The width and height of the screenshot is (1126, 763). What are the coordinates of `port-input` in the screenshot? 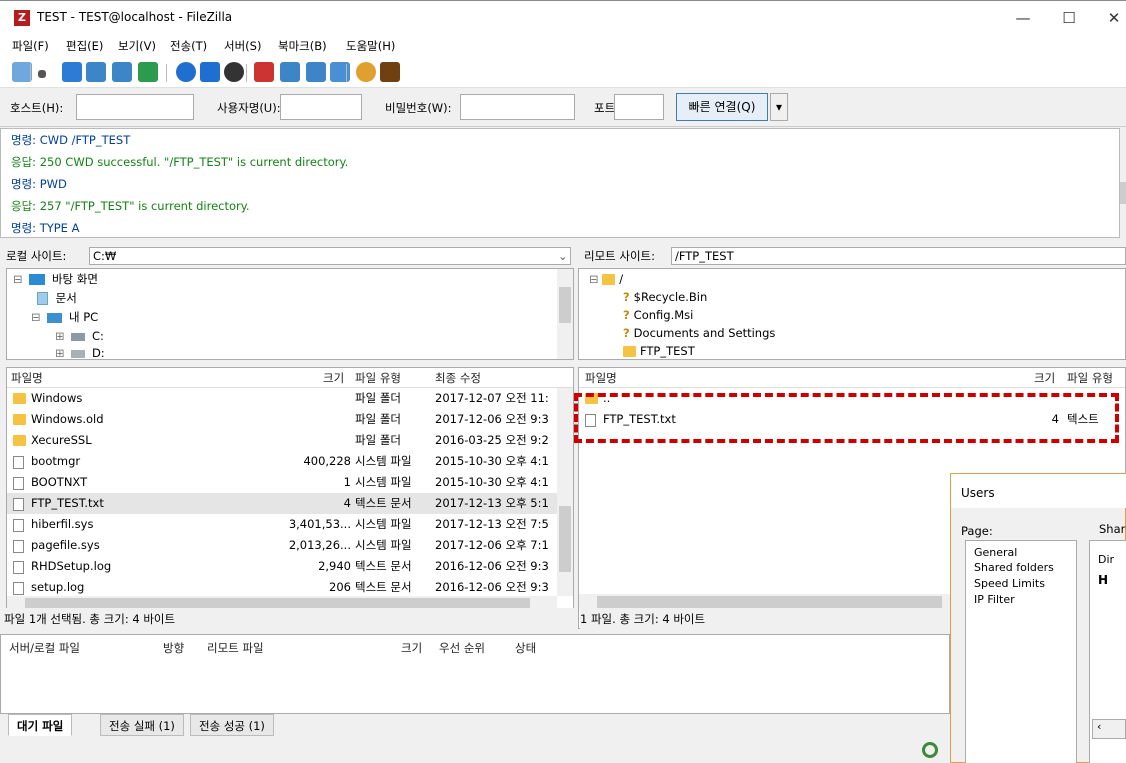 It's located at (639, 107).